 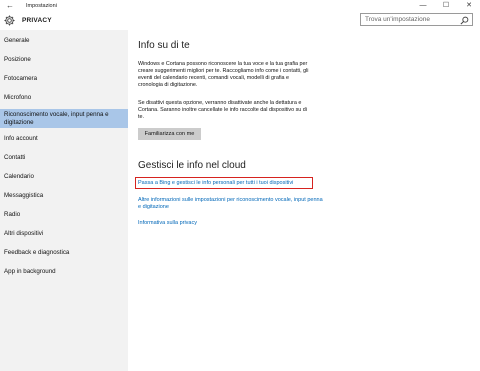 I want to click on maximize-button: ☐, so click(x=446, y=6).